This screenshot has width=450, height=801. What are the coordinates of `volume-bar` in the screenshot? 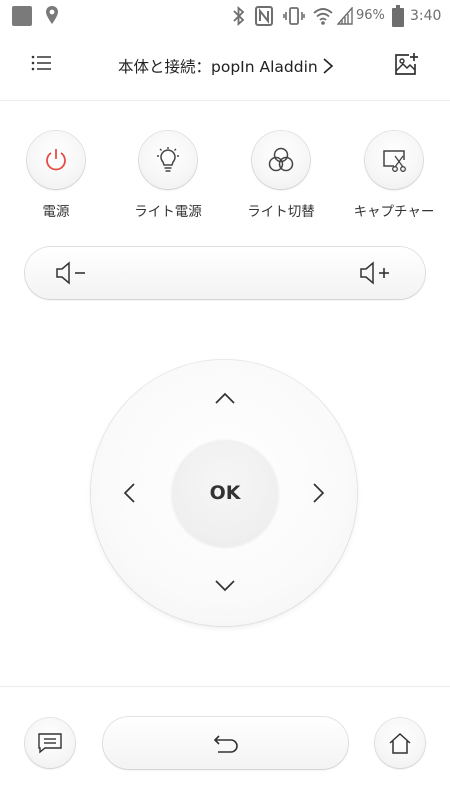 It's located at (225, 273).